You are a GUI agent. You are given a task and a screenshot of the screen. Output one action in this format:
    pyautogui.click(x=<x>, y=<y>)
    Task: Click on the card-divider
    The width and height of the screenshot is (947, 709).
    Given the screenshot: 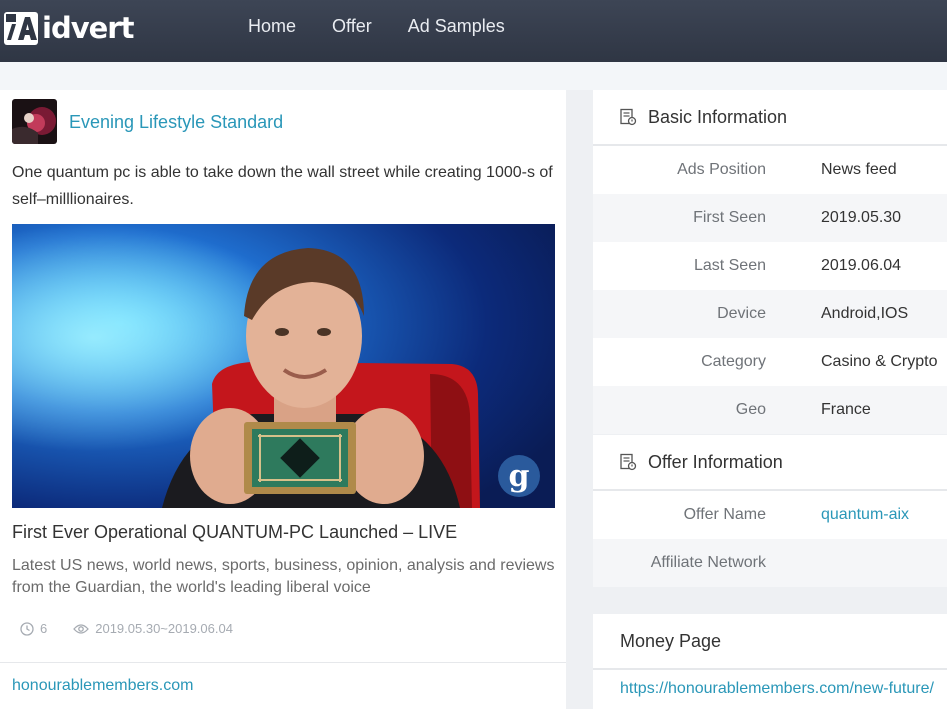 What is the action you would take?
    pyautogui.click(x=283, y=662)
    